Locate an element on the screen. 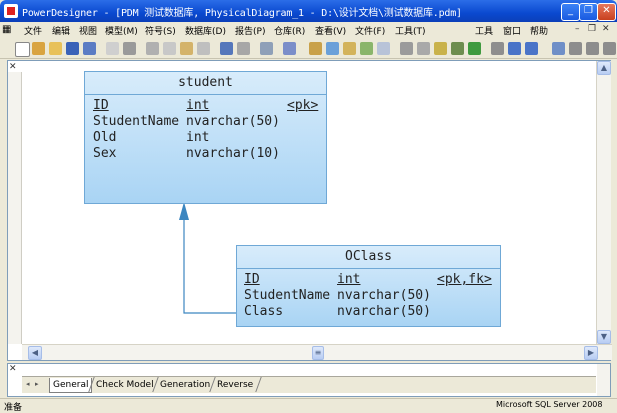 This screenshot has width=617, height=413. column-name: Class is located at coordinates (264, 311).